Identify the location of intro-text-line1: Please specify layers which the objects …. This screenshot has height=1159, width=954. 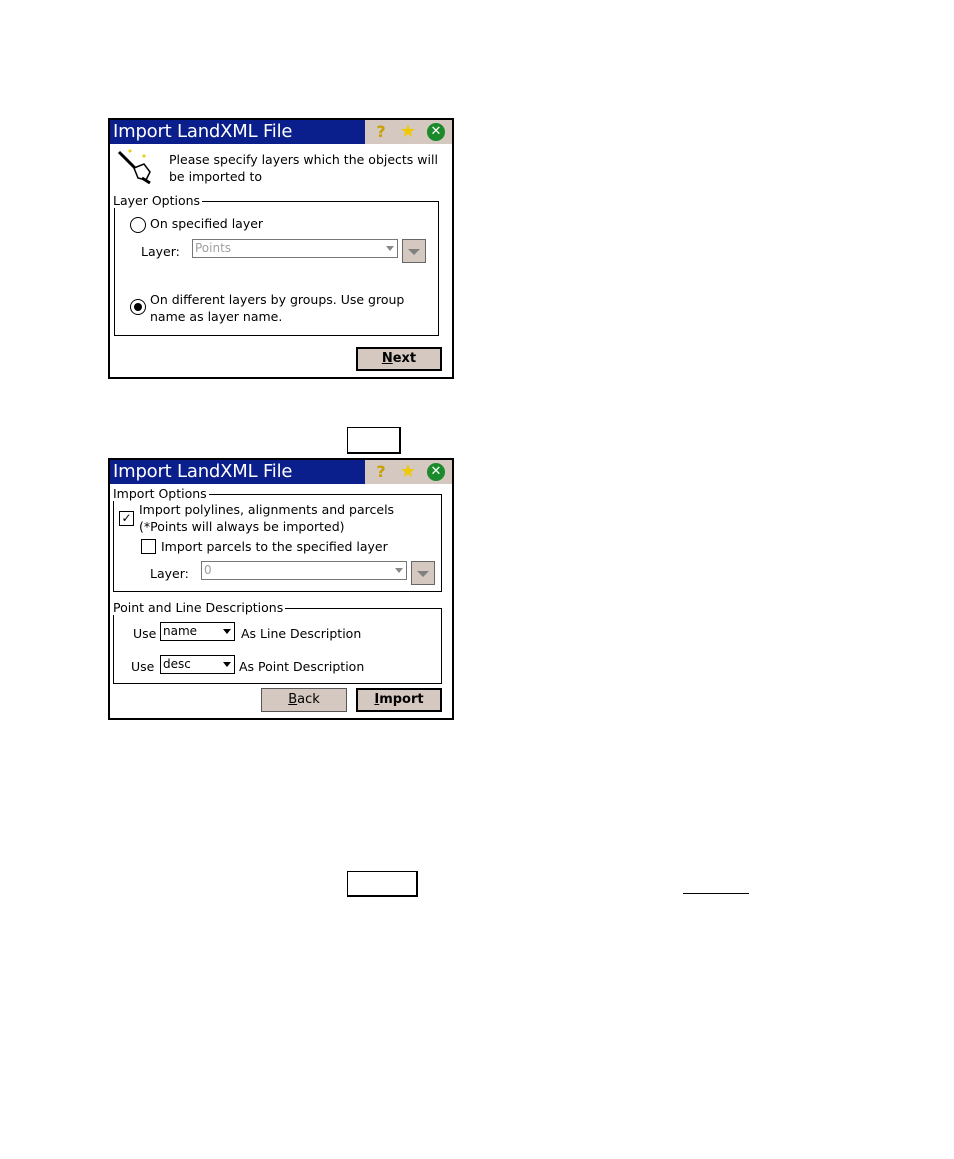
(303, 159).